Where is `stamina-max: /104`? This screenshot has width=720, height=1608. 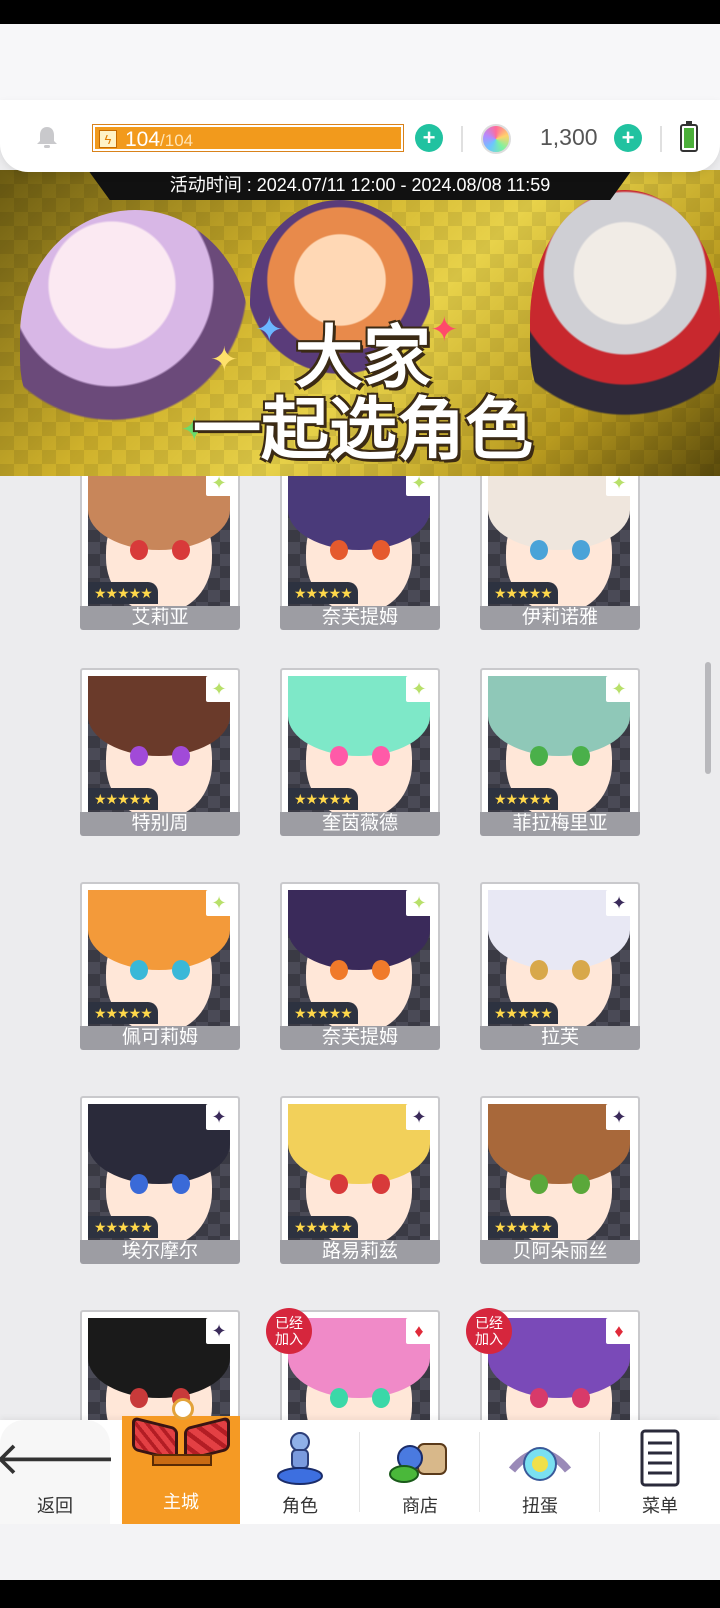
stamina-max: /104 is located at coordinates (177, 140).